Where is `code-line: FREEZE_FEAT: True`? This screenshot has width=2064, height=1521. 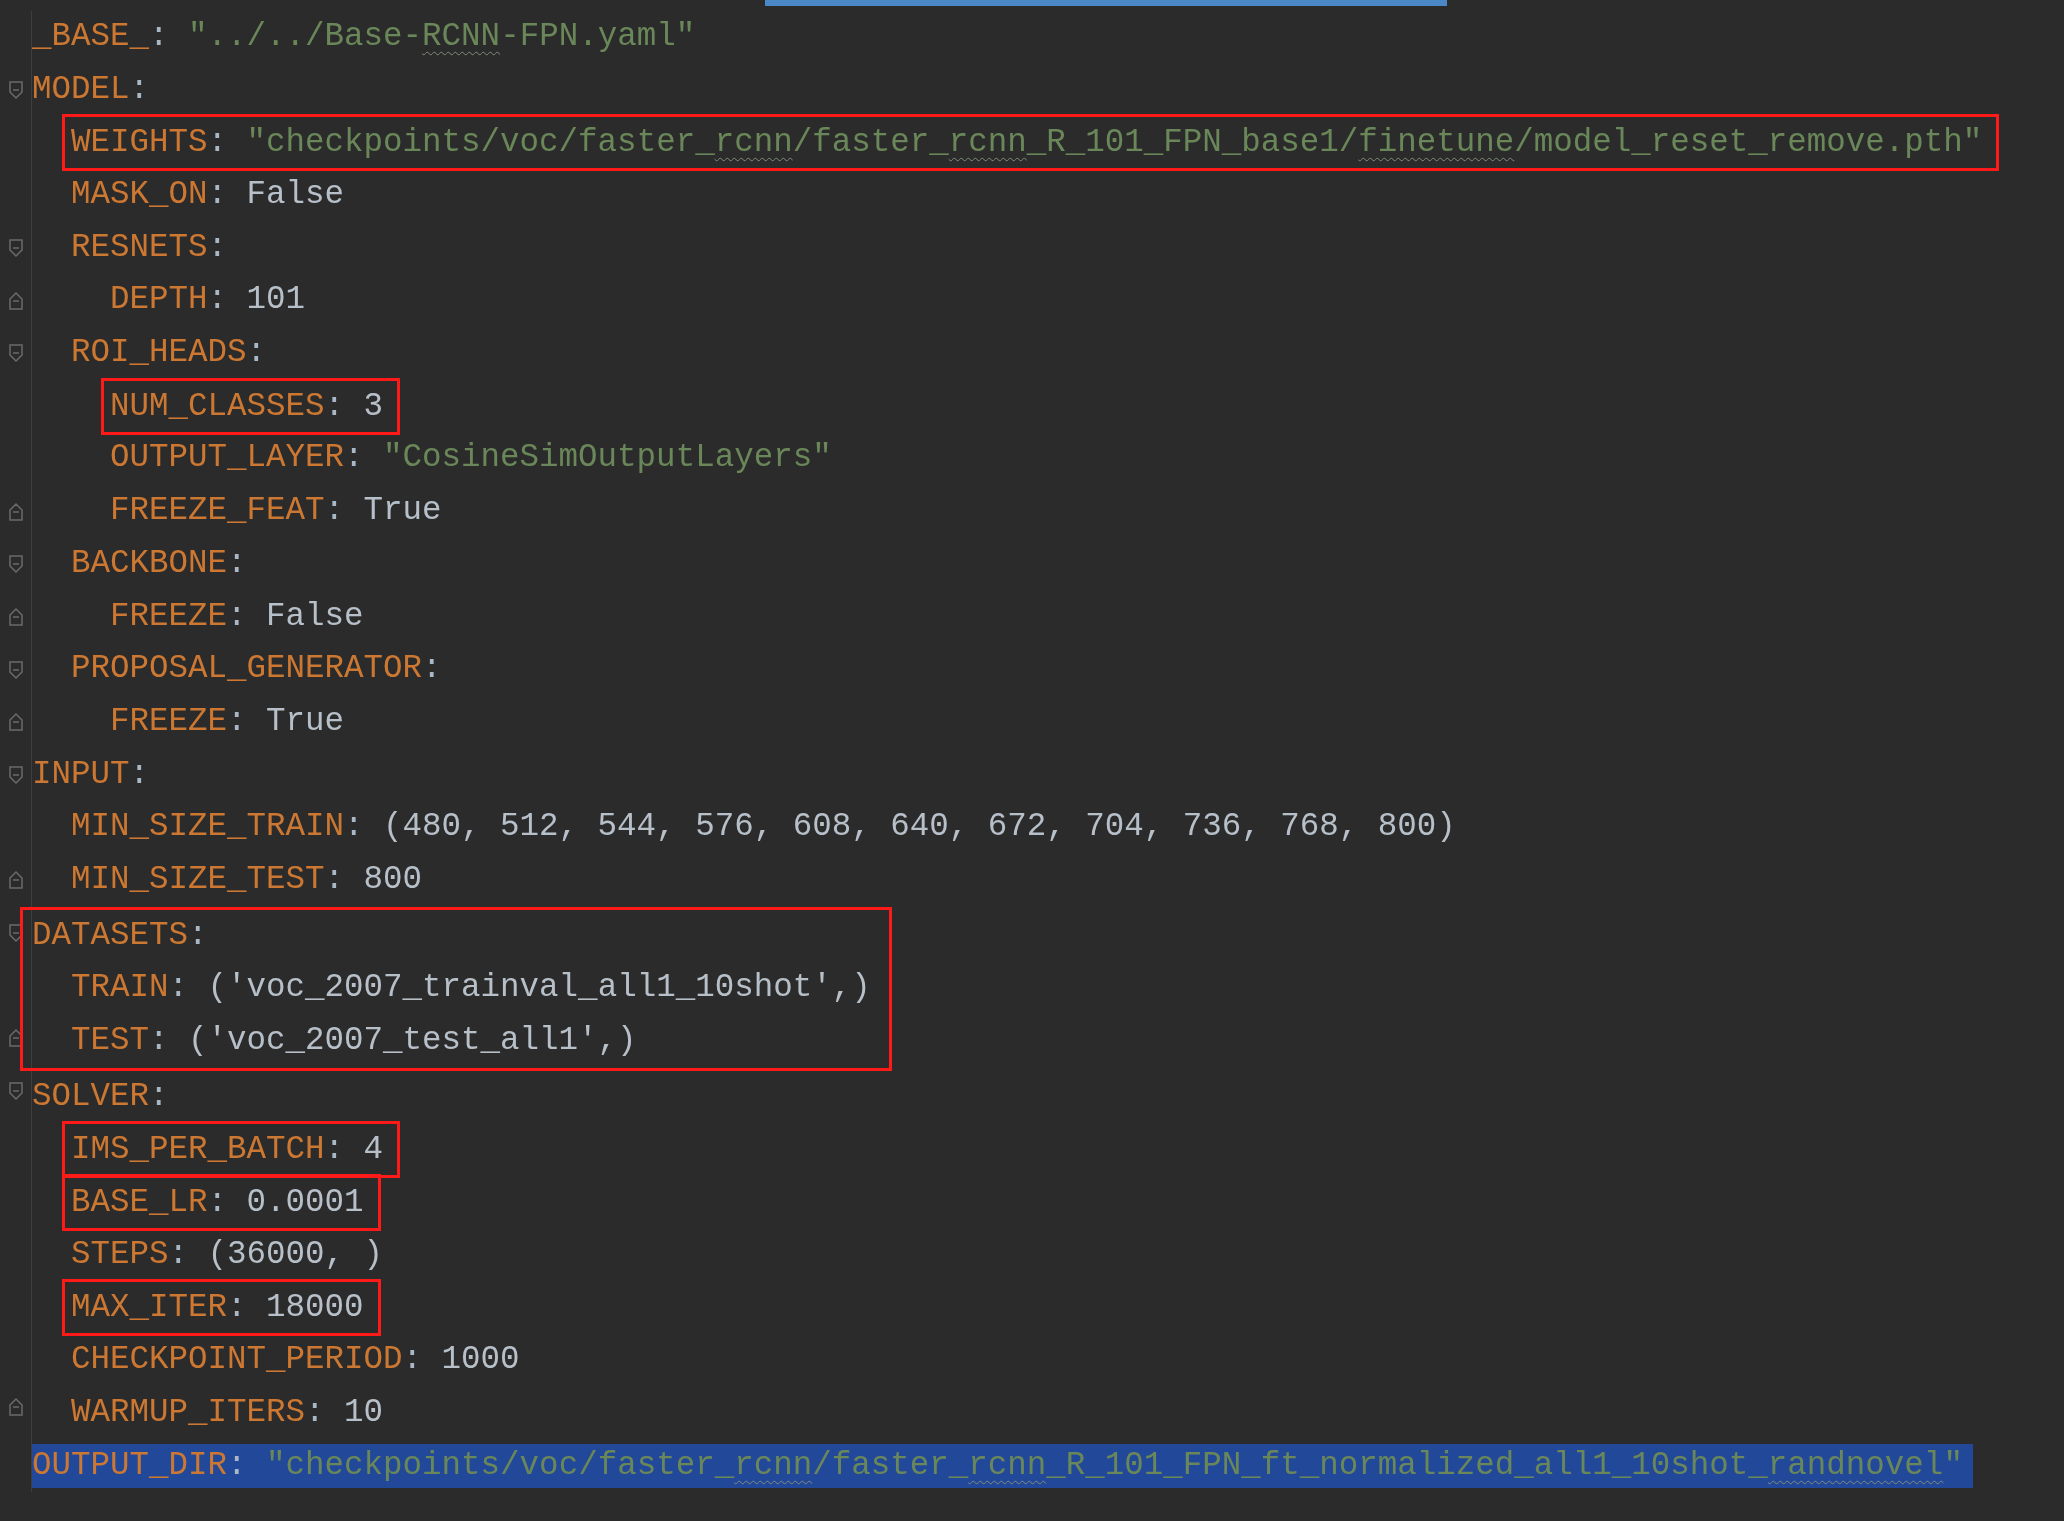 code-line: FREEZE_FEAT: True is located at coordinates (276, 511).